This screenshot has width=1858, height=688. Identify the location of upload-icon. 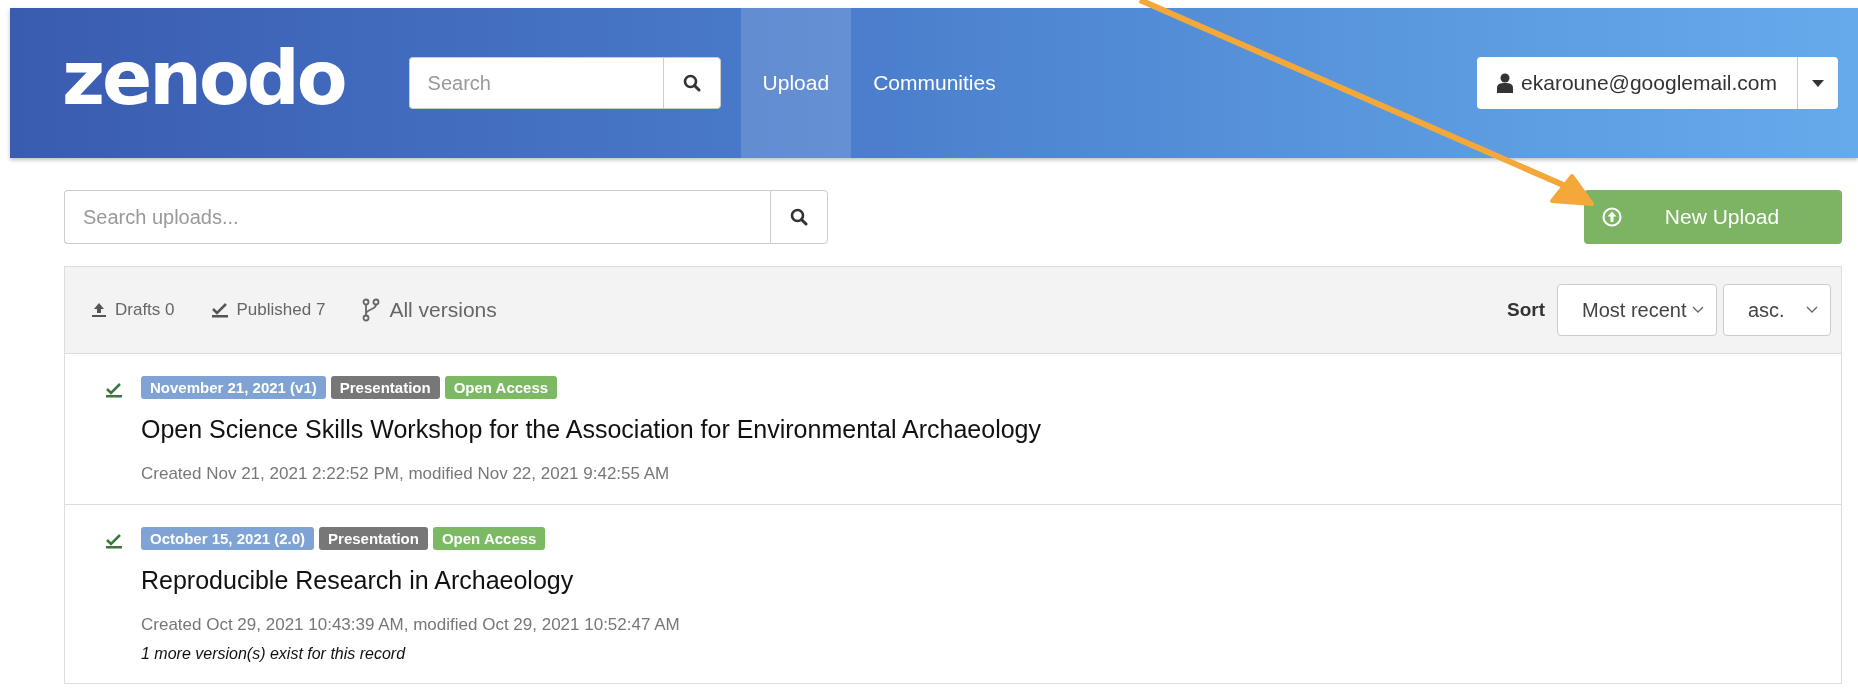
(99, 310).